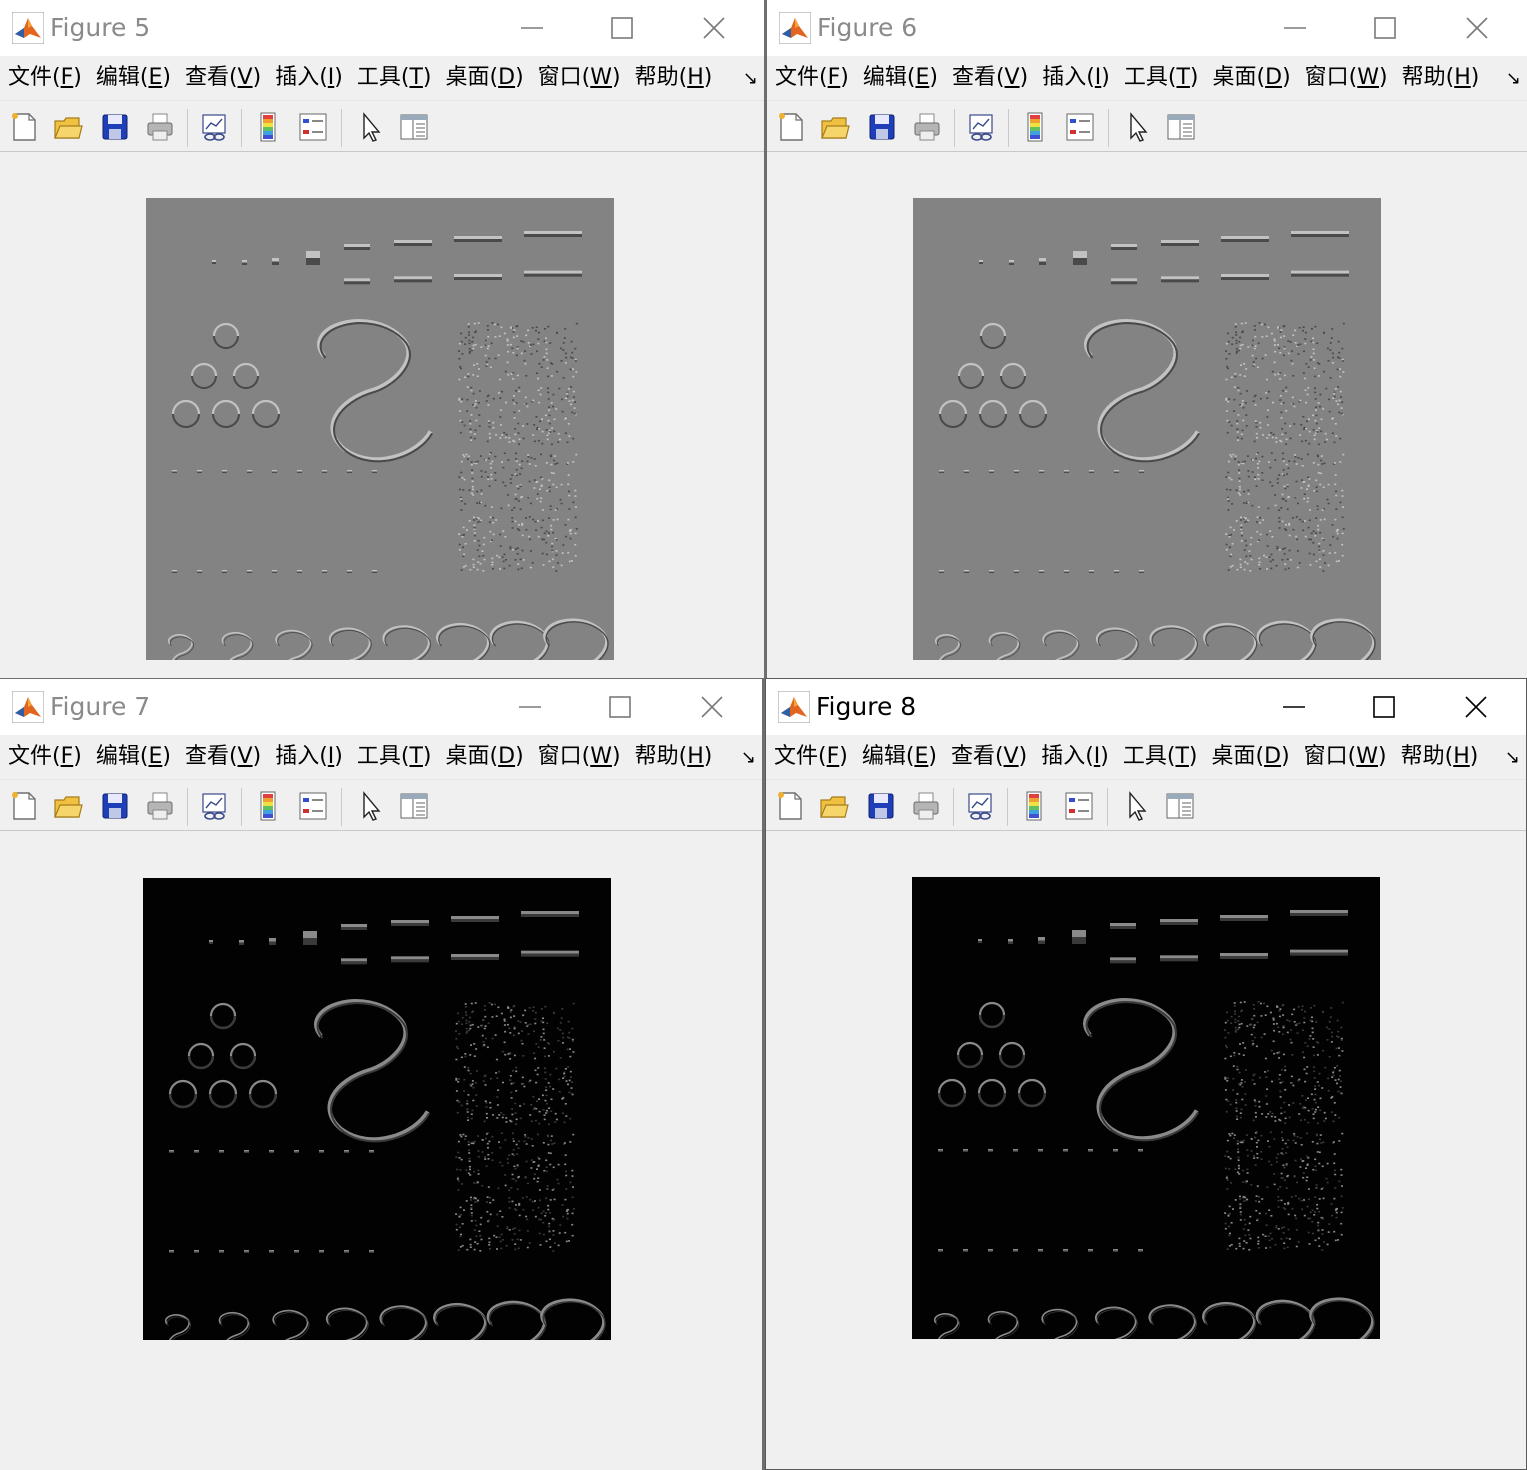  What do you see at coordinates (1068, 77) in the screenshot?
I see `menu-item-label: 插入(` at bounding box center [1068, 77].